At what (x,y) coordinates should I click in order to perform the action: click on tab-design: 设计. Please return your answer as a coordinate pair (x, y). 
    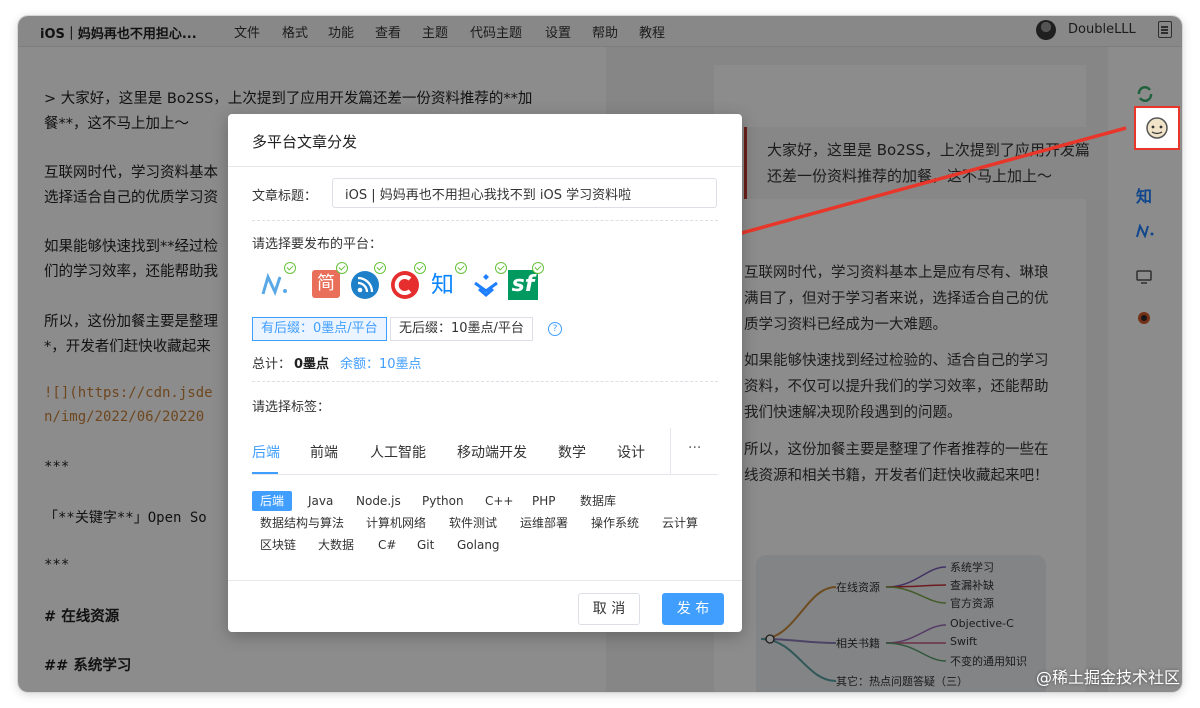
    Looking at the image, I should click on (631, 452).